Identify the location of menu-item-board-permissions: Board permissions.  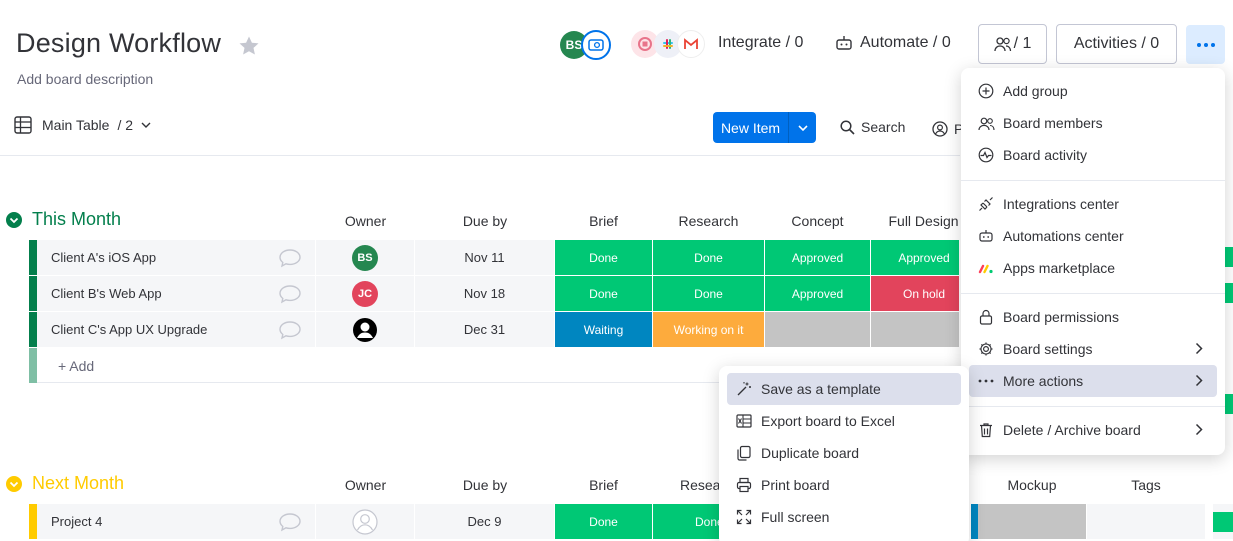
(1093, 317).